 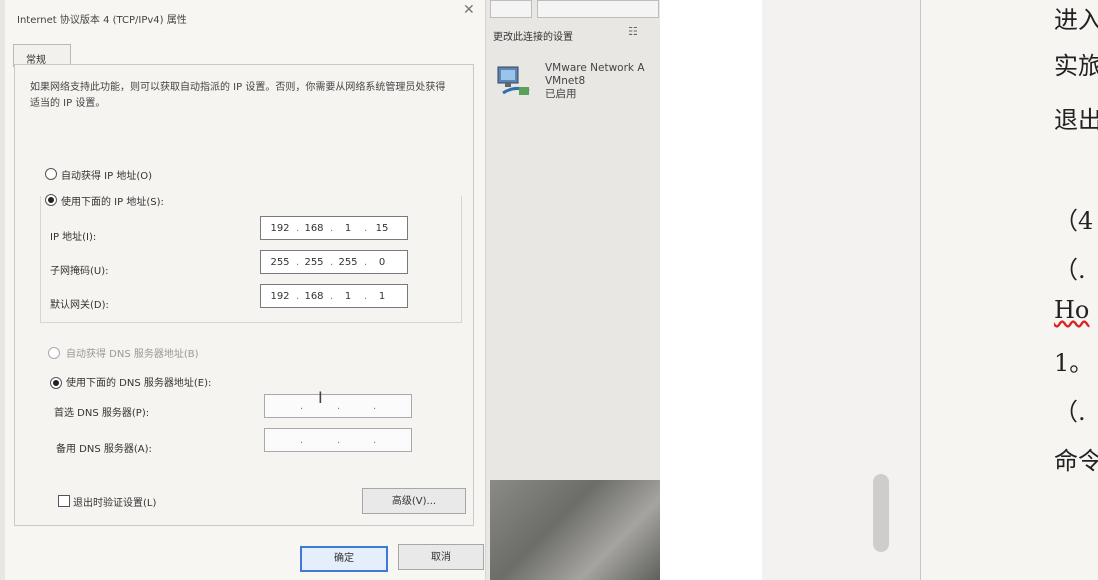 I want to click on page-edge, so click(x=920, y=290).